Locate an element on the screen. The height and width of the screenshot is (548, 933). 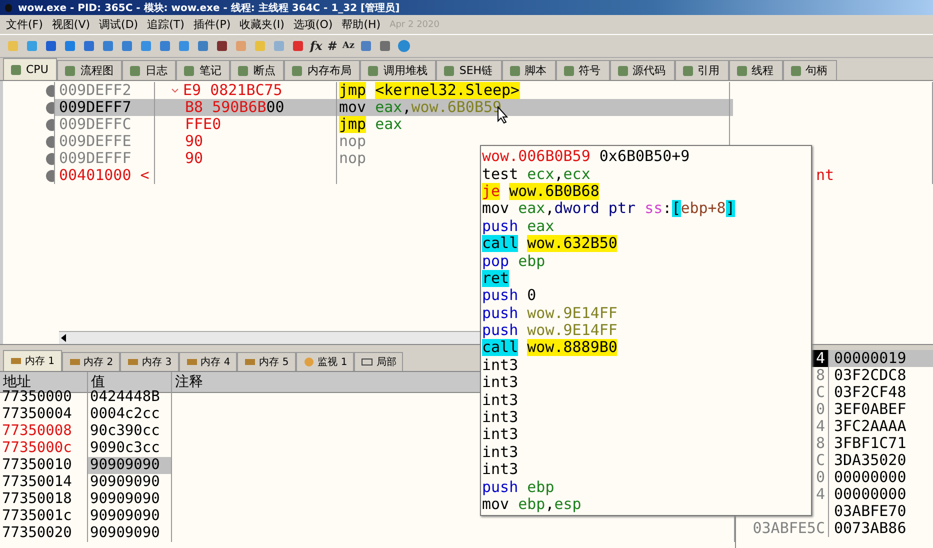
address-cell: 7735000c is located at coordinates (44, 448).